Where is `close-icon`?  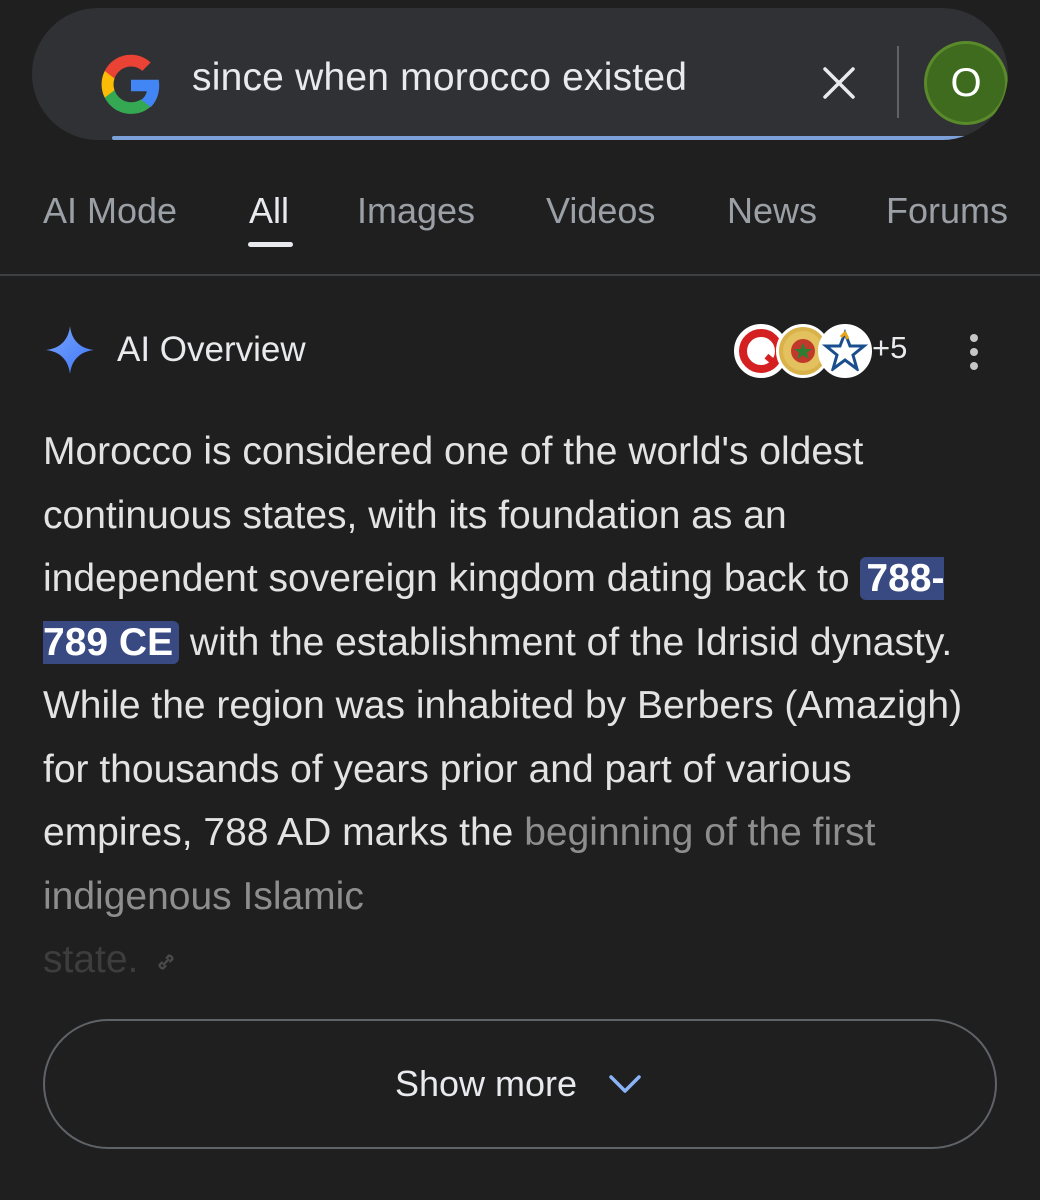
close-icon is located at coordinates (839, 83).